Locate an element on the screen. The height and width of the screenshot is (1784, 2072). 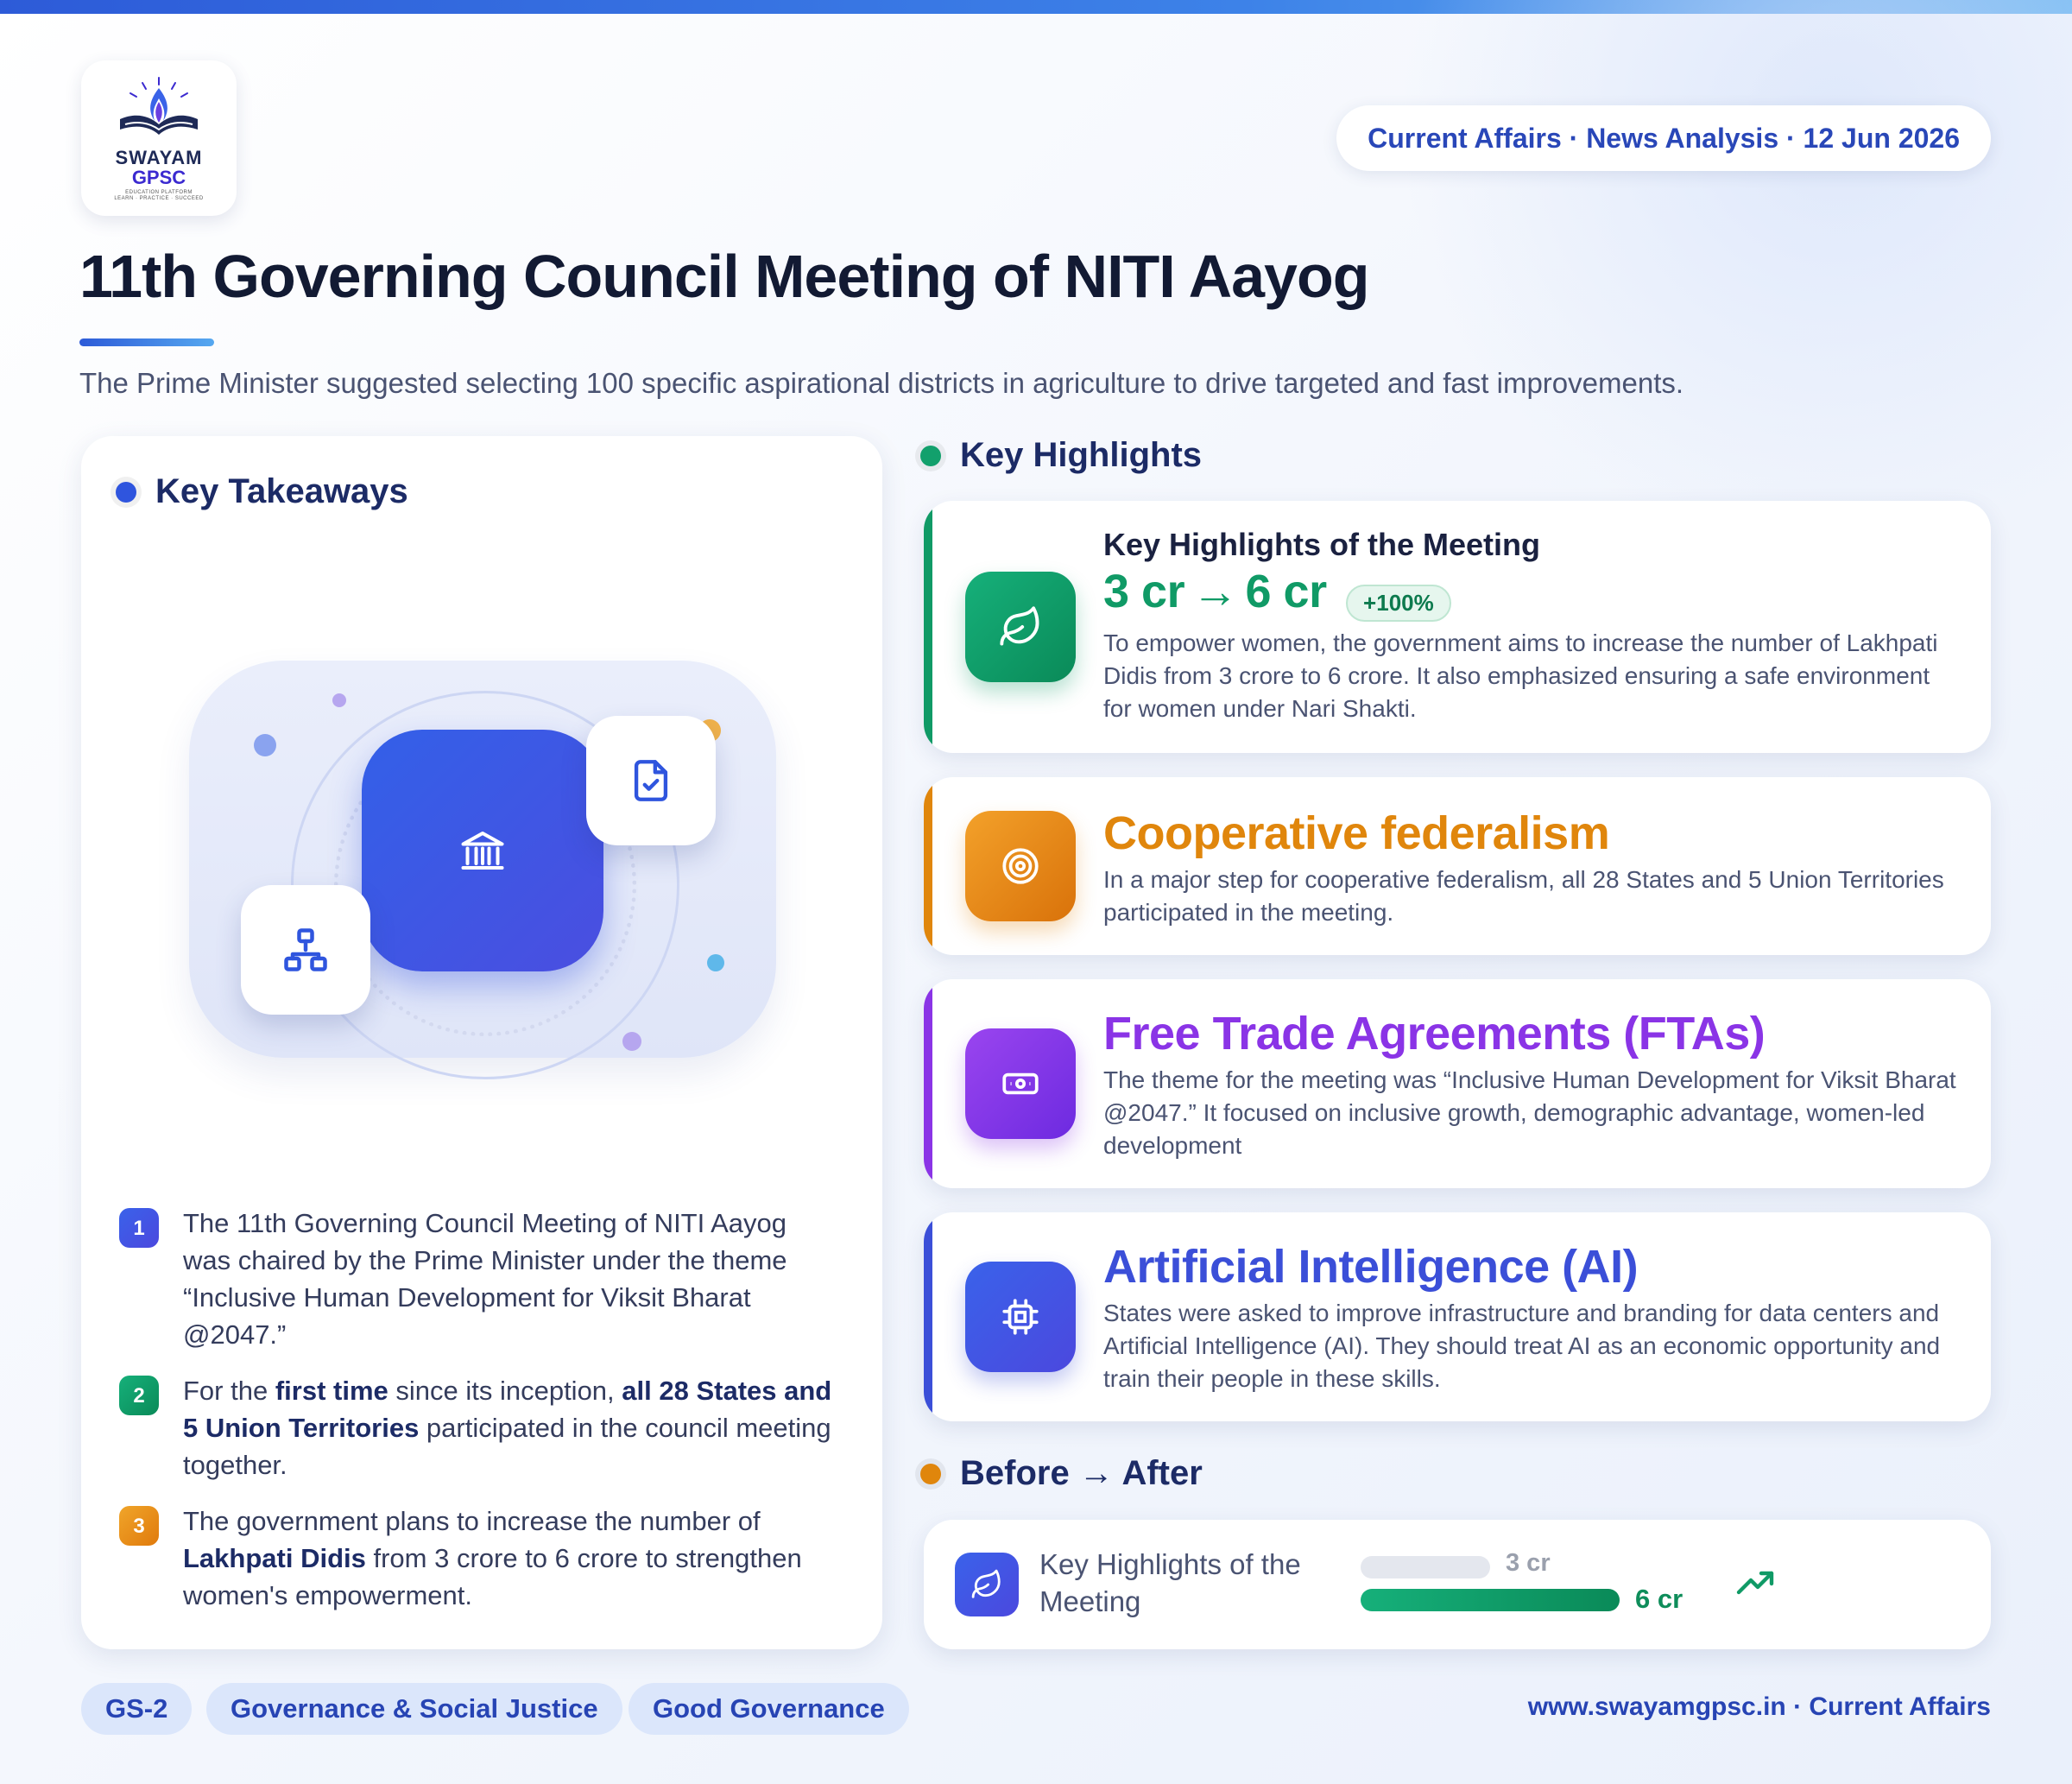
title-underline is located at coordinates (146, 342).